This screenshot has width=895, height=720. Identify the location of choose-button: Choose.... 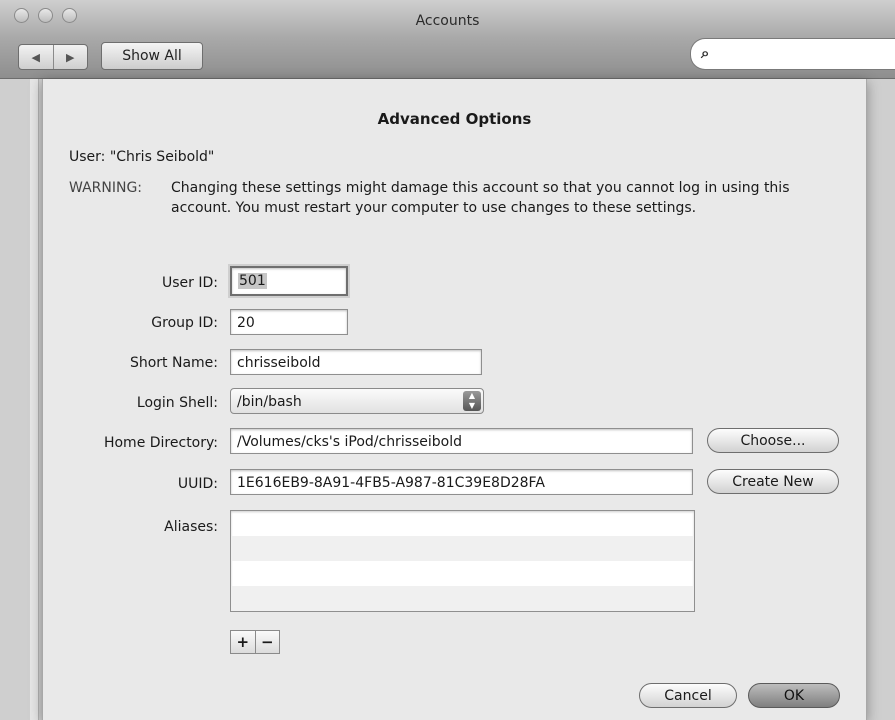
(773, 440).